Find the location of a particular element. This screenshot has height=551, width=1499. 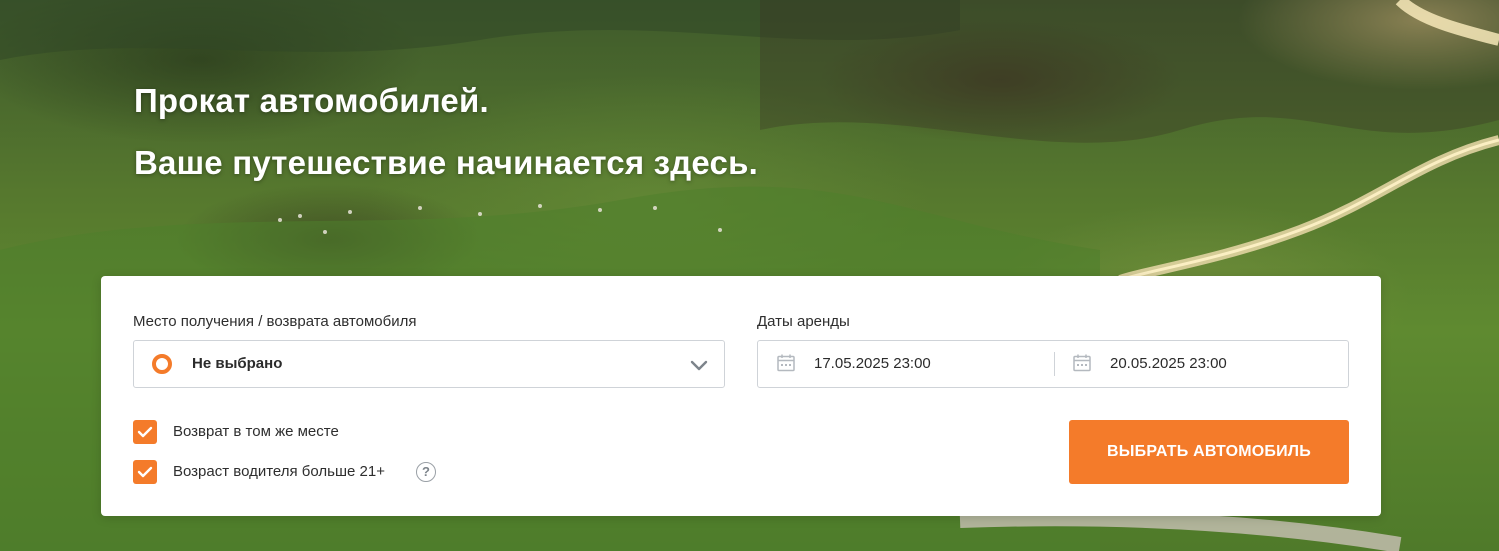

pickup-date-input: 17.05.2025 23:00 is located at coordinates (905, 364).